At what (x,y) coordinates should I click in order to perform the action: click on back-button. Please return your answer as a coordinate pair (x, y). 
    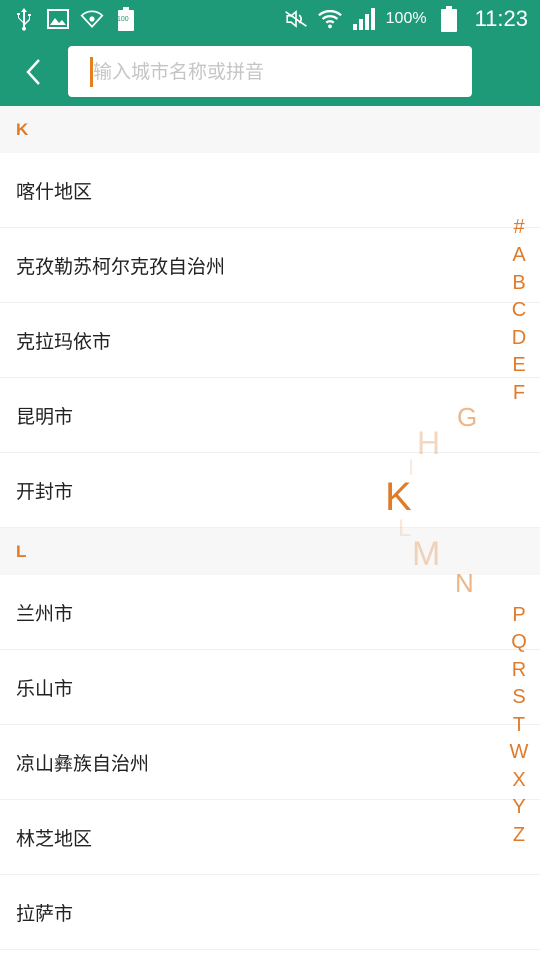
    Looking at the image, I should click on (34, 72).